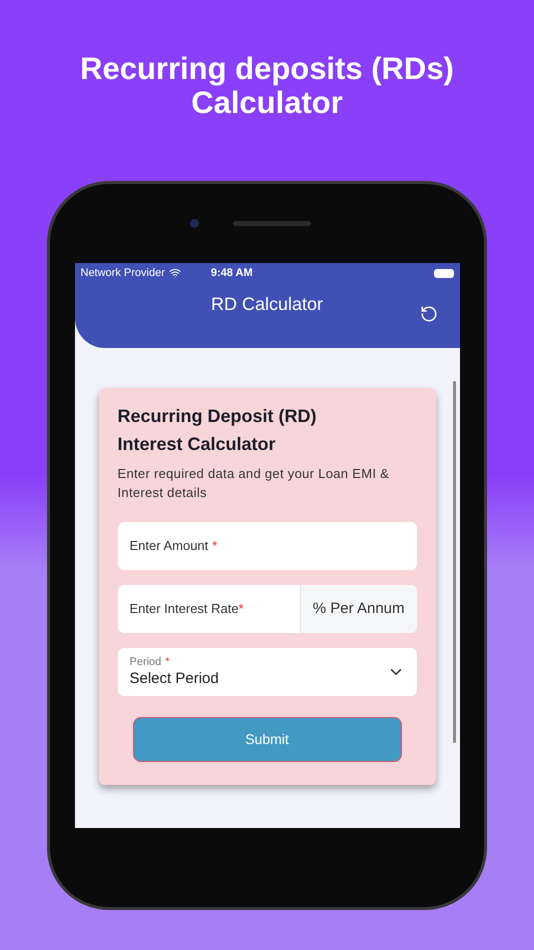 Image resolution: width=534 pixels, height=950 pixels. Describe the element at coordinates (122, 273) in the screenshot. I see `carrier-name: Network Provider` at that location.